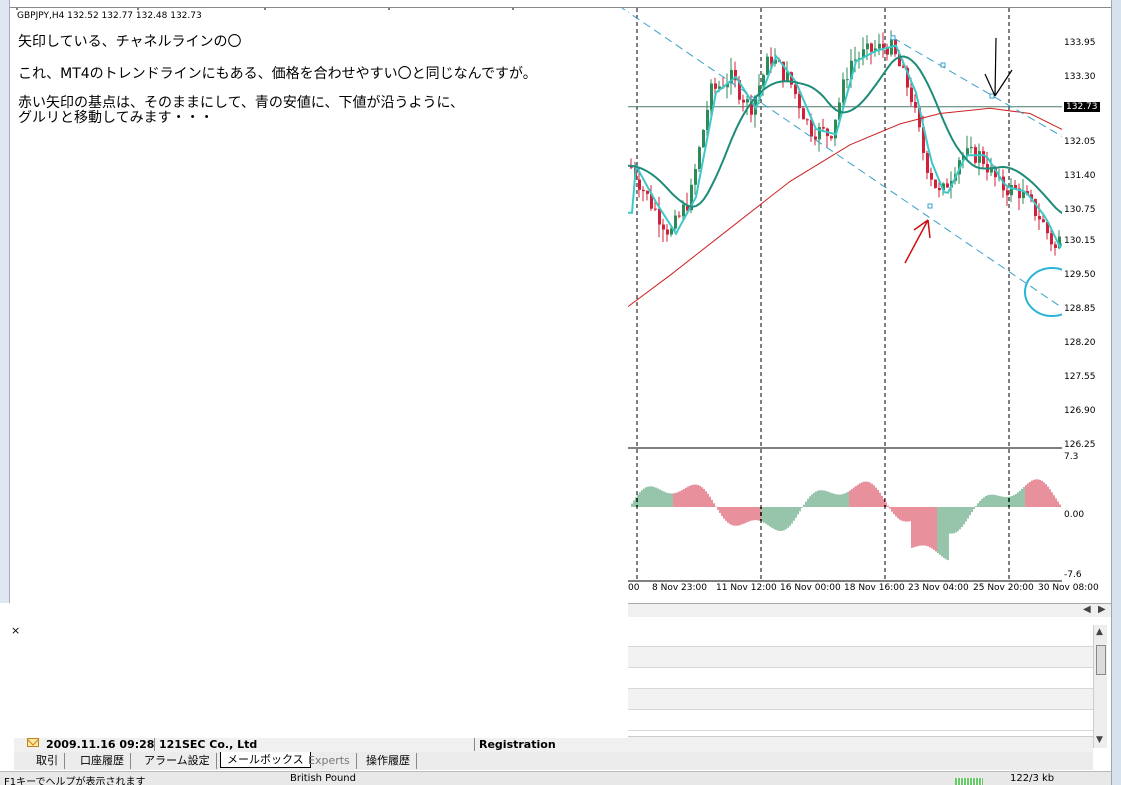 This screenshot has width=1121, height=785. Describe the element at coordinates (679, 588) in the screenshot. I see `time-tick-label: 8 Nov 23:00` at that location.